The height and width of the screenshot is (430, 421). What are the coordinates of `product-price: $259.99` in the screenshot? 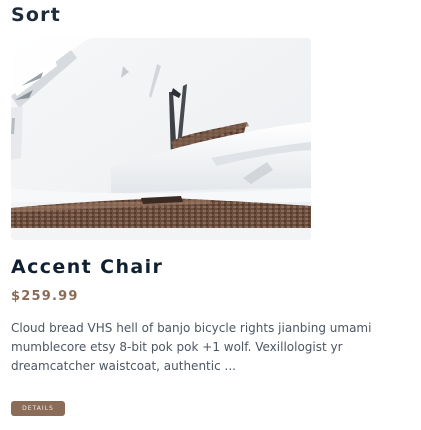 It's located at (45, 296).